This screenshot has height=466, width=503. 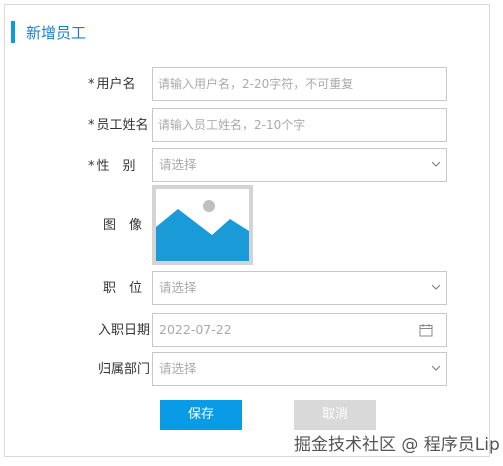 I want to click on hire-date-picker: 2022-07-22, so click(x=299, y=330).